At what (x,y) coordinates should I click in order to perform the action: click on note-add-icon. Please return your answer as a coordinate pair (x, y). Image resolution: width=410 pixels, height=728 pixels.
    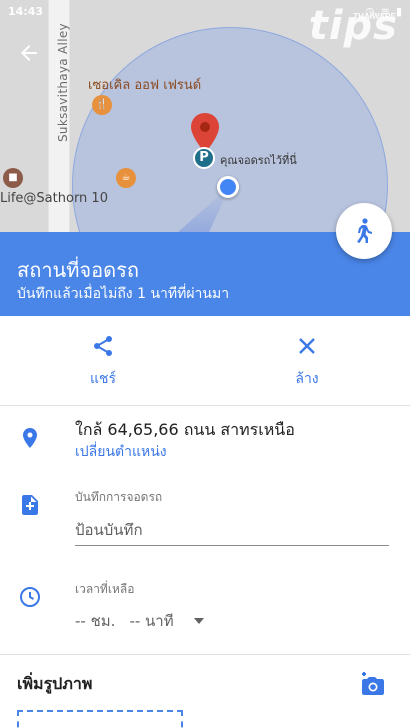
    Looking at the image, I should click on (30, 505).